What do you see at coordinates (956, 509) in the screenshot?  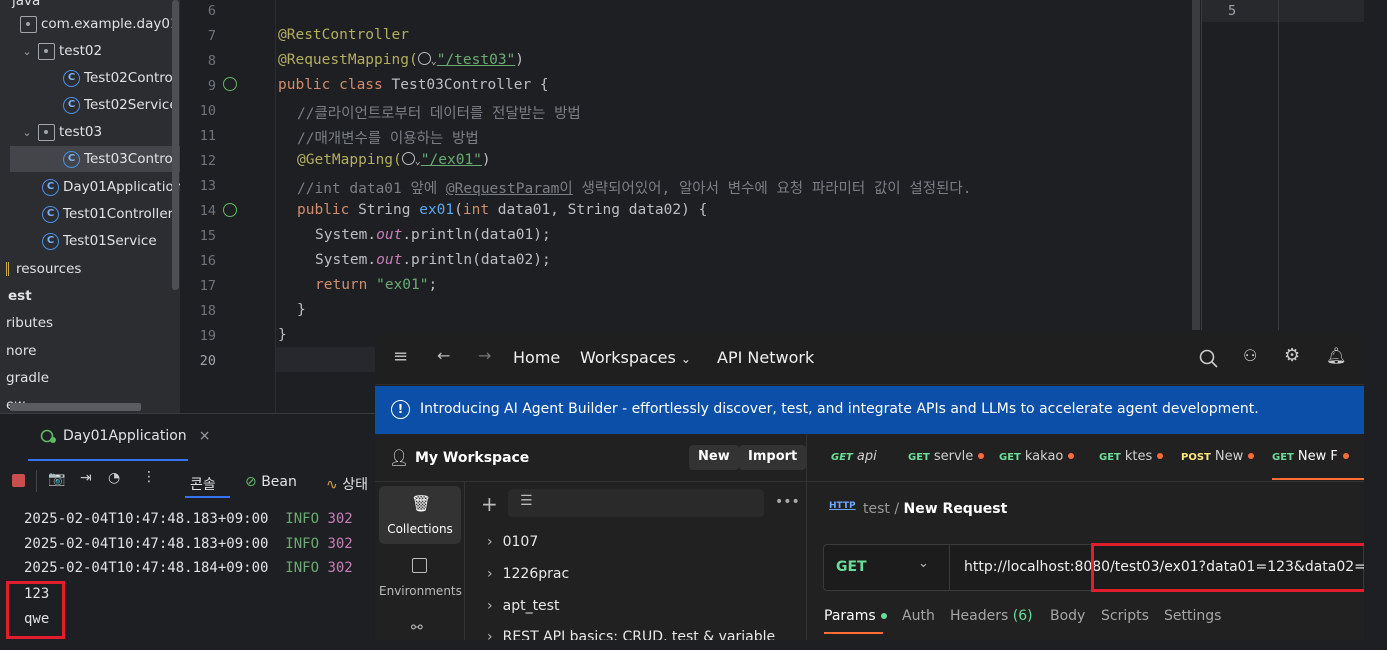 I see `request-title: New Request` at bounding box center [956, 509].